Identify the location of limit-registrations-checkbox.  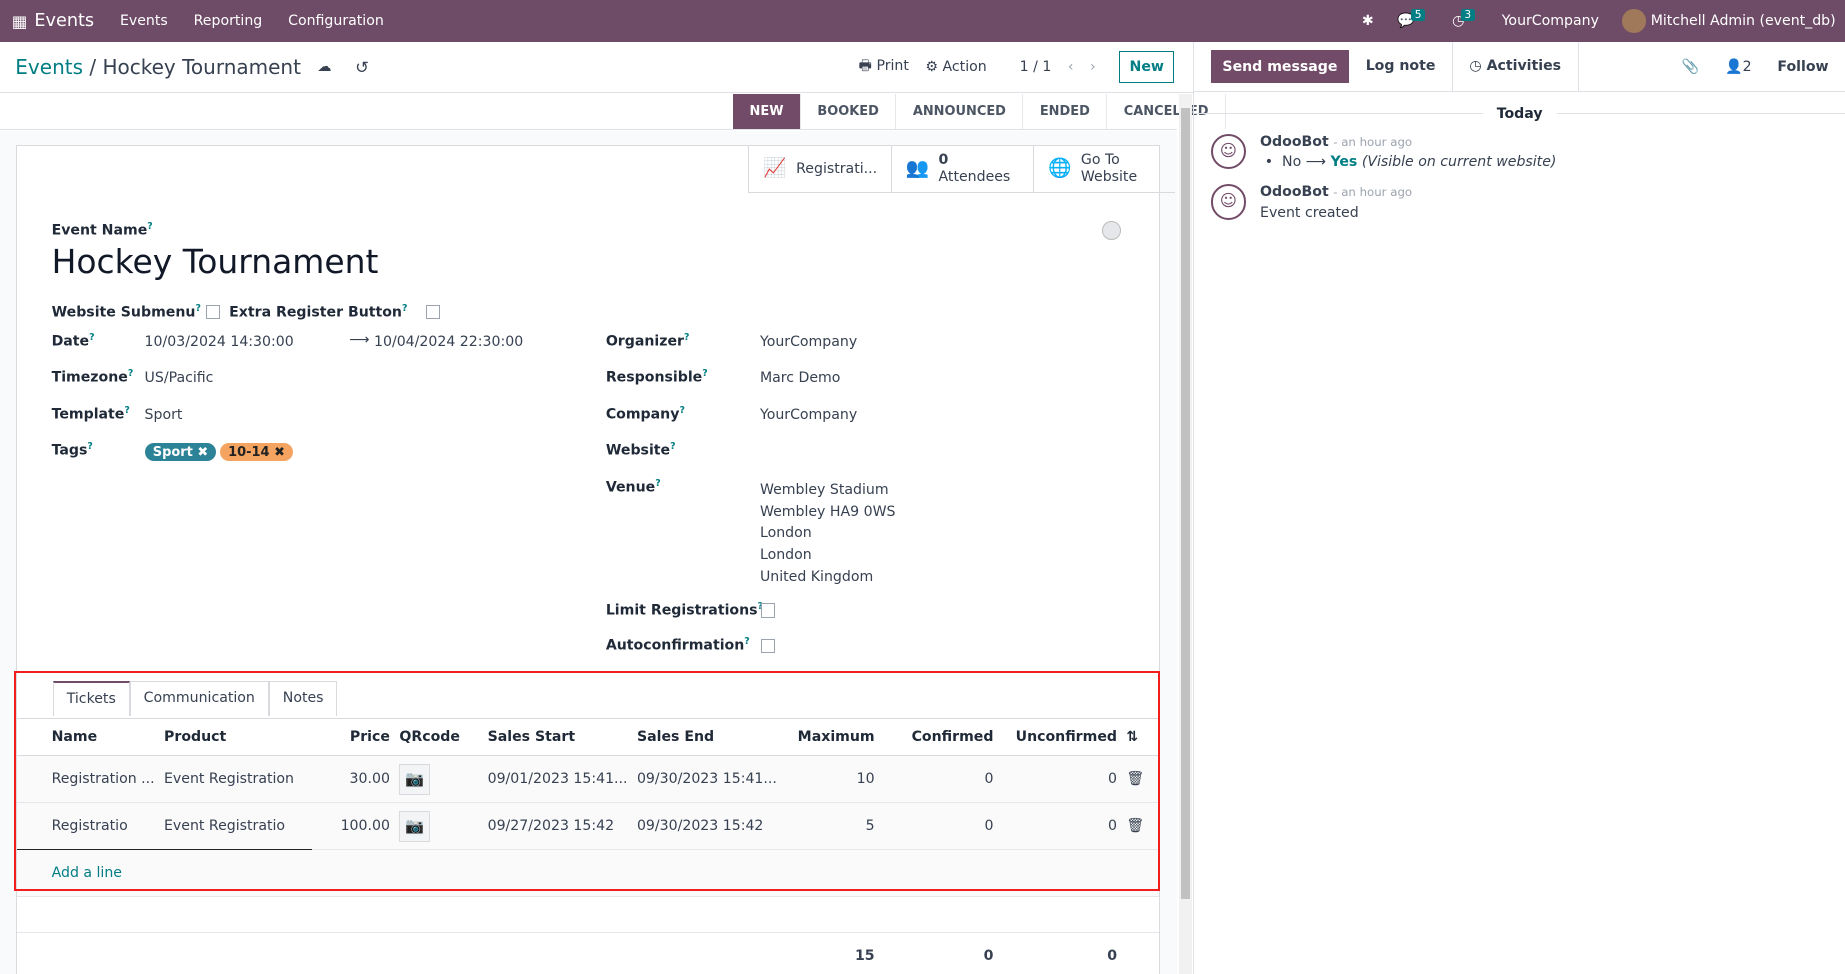
(768, 610).